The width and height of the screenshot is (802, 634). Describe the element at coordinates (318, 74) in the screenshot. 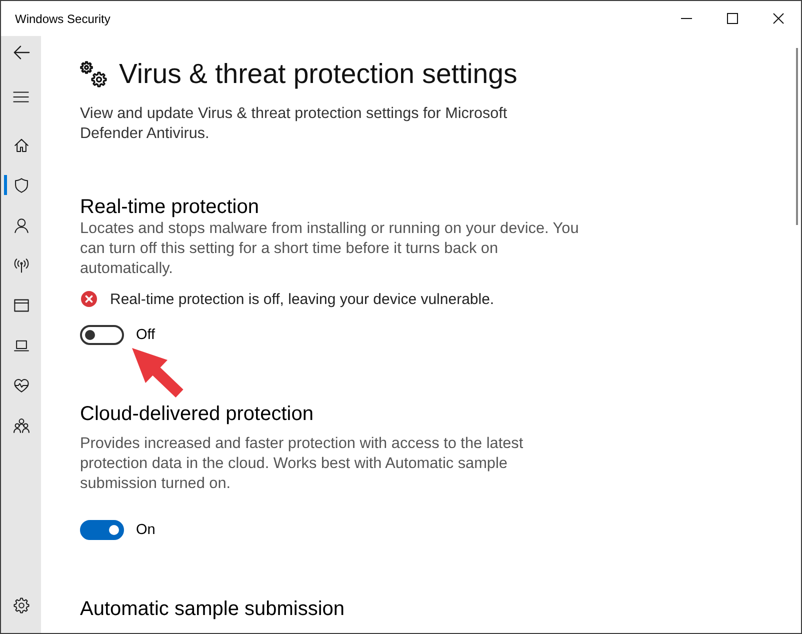

I see `page-title: Virus & threat protection settings` at that location.